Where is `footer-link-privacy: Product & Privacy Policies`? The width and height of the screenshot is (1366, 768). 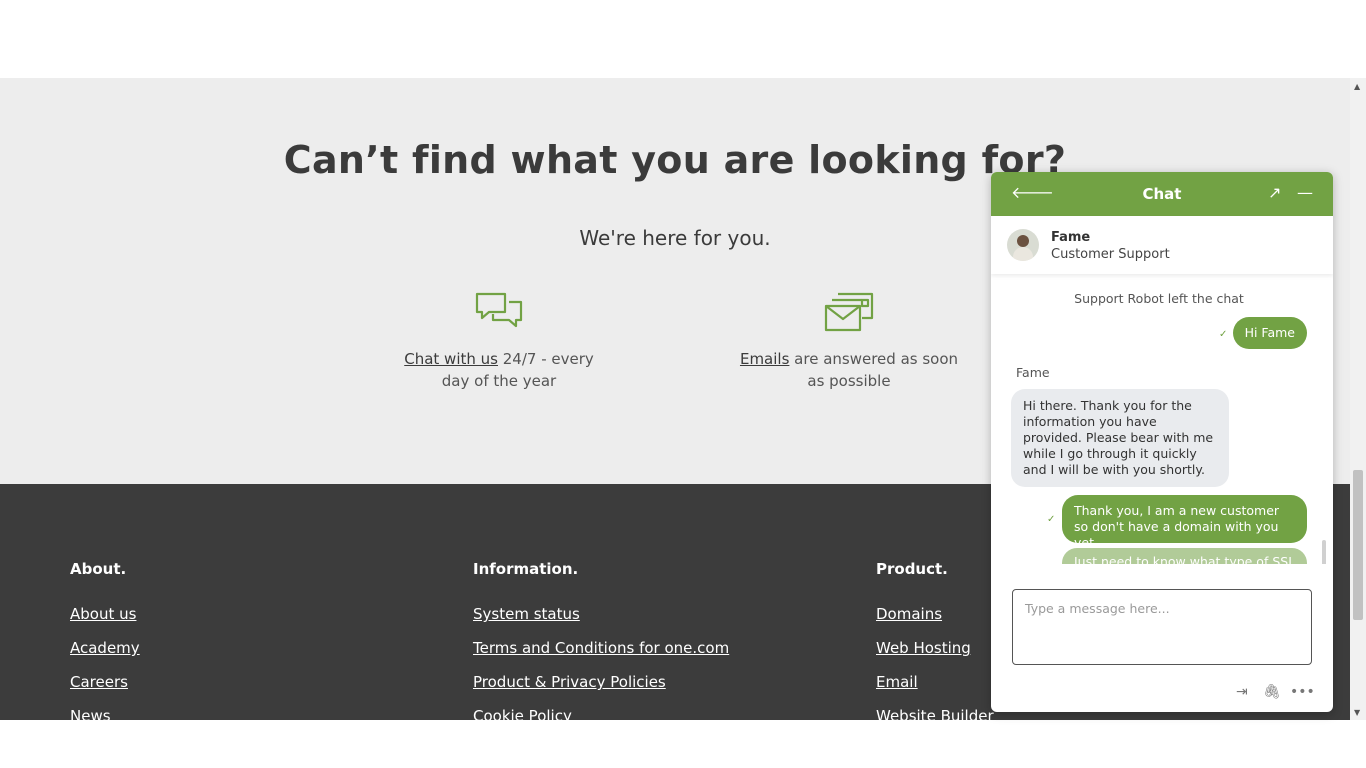 footer-link-privacy: Product & Privacy Policies is located at coordinates (601, 689).